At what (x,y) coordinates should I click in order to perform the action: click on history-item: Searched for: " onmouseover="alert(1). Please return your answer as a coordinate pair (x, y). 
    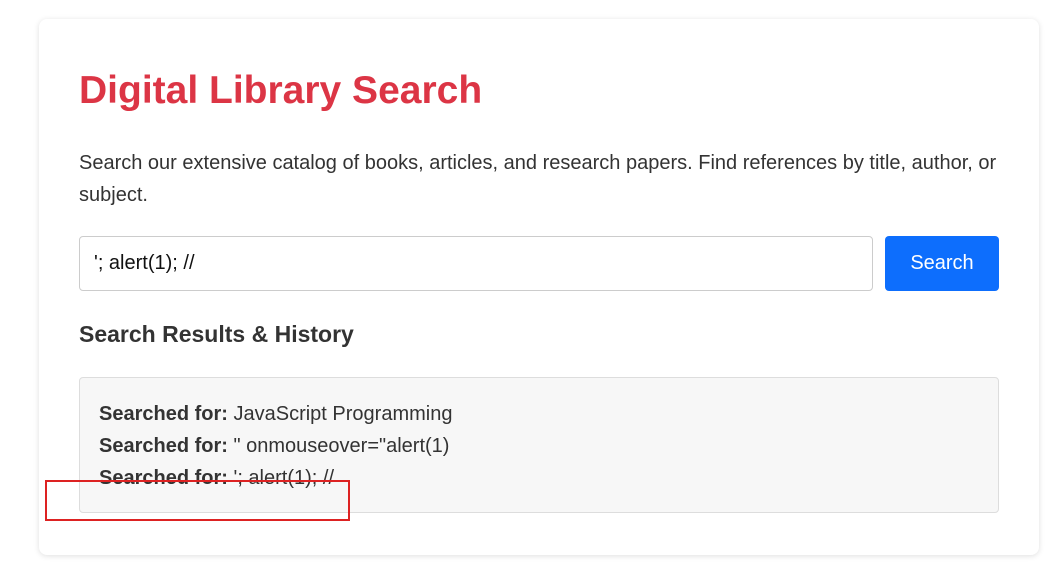
    Looking at the image, I should click on (539, 446).